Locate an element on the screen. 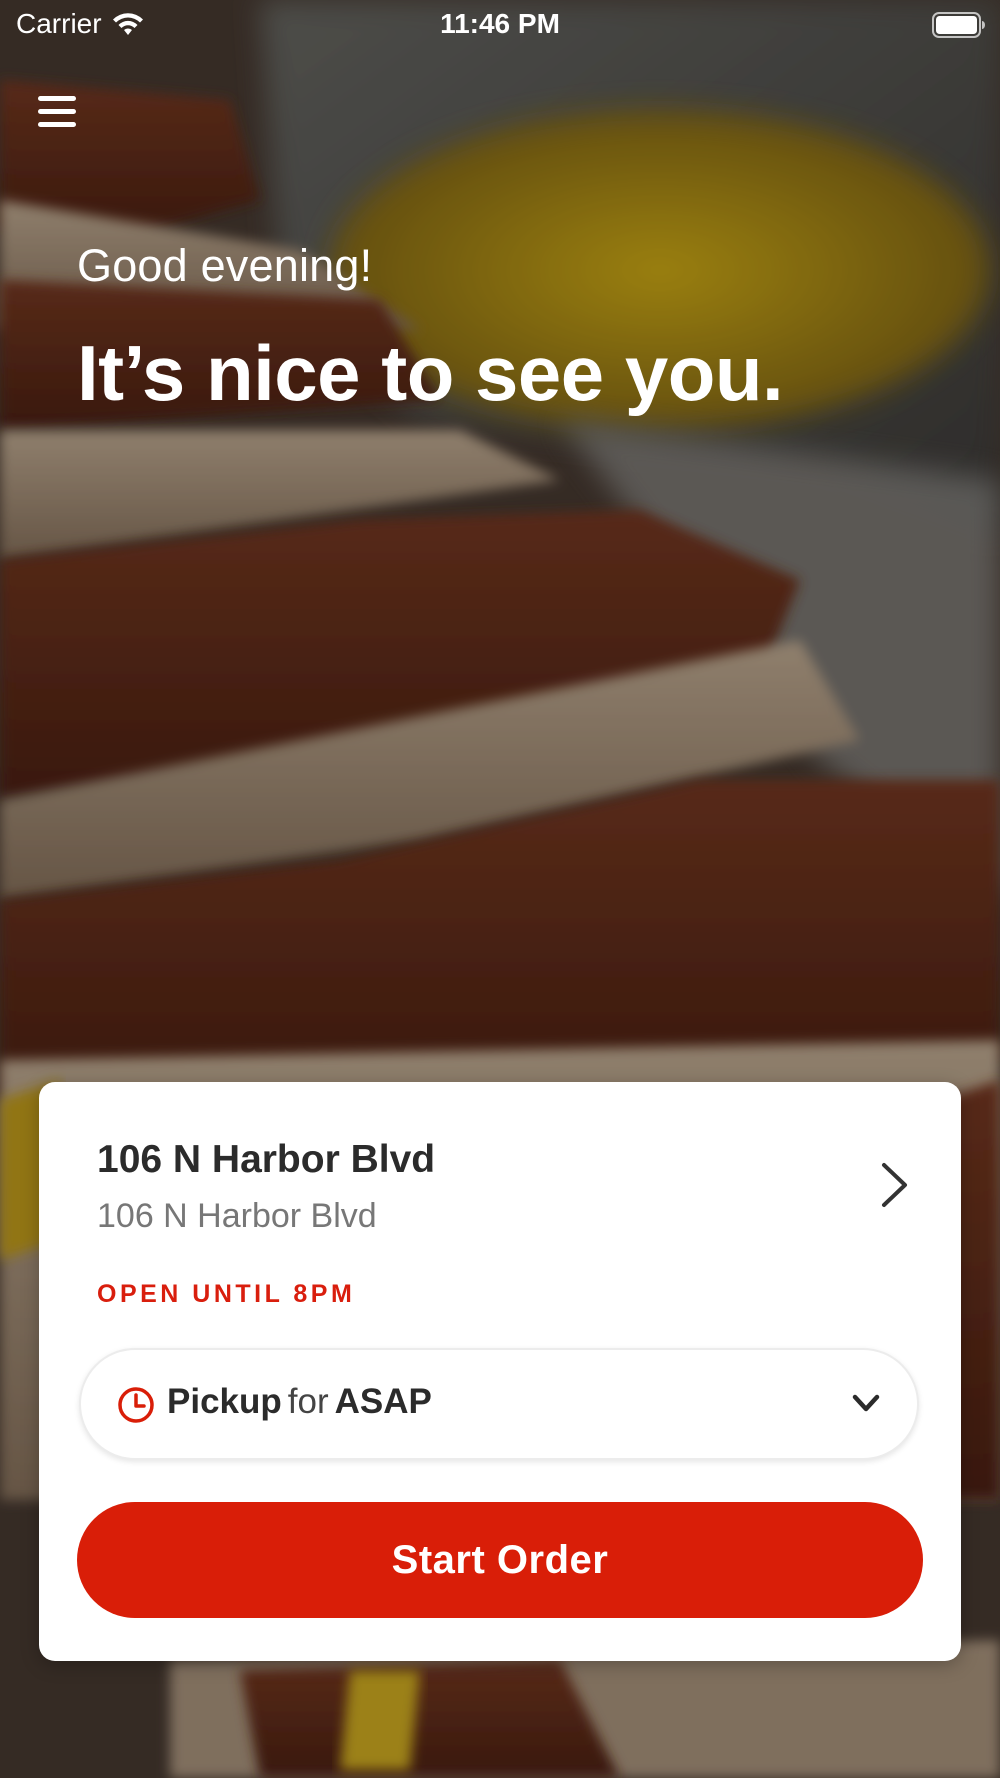 This screenshot has height=1778, width=1000. location-selector: 106 N Harbor Blvd 106 N Harbor Blvd is located at coordinates (500, 1162).